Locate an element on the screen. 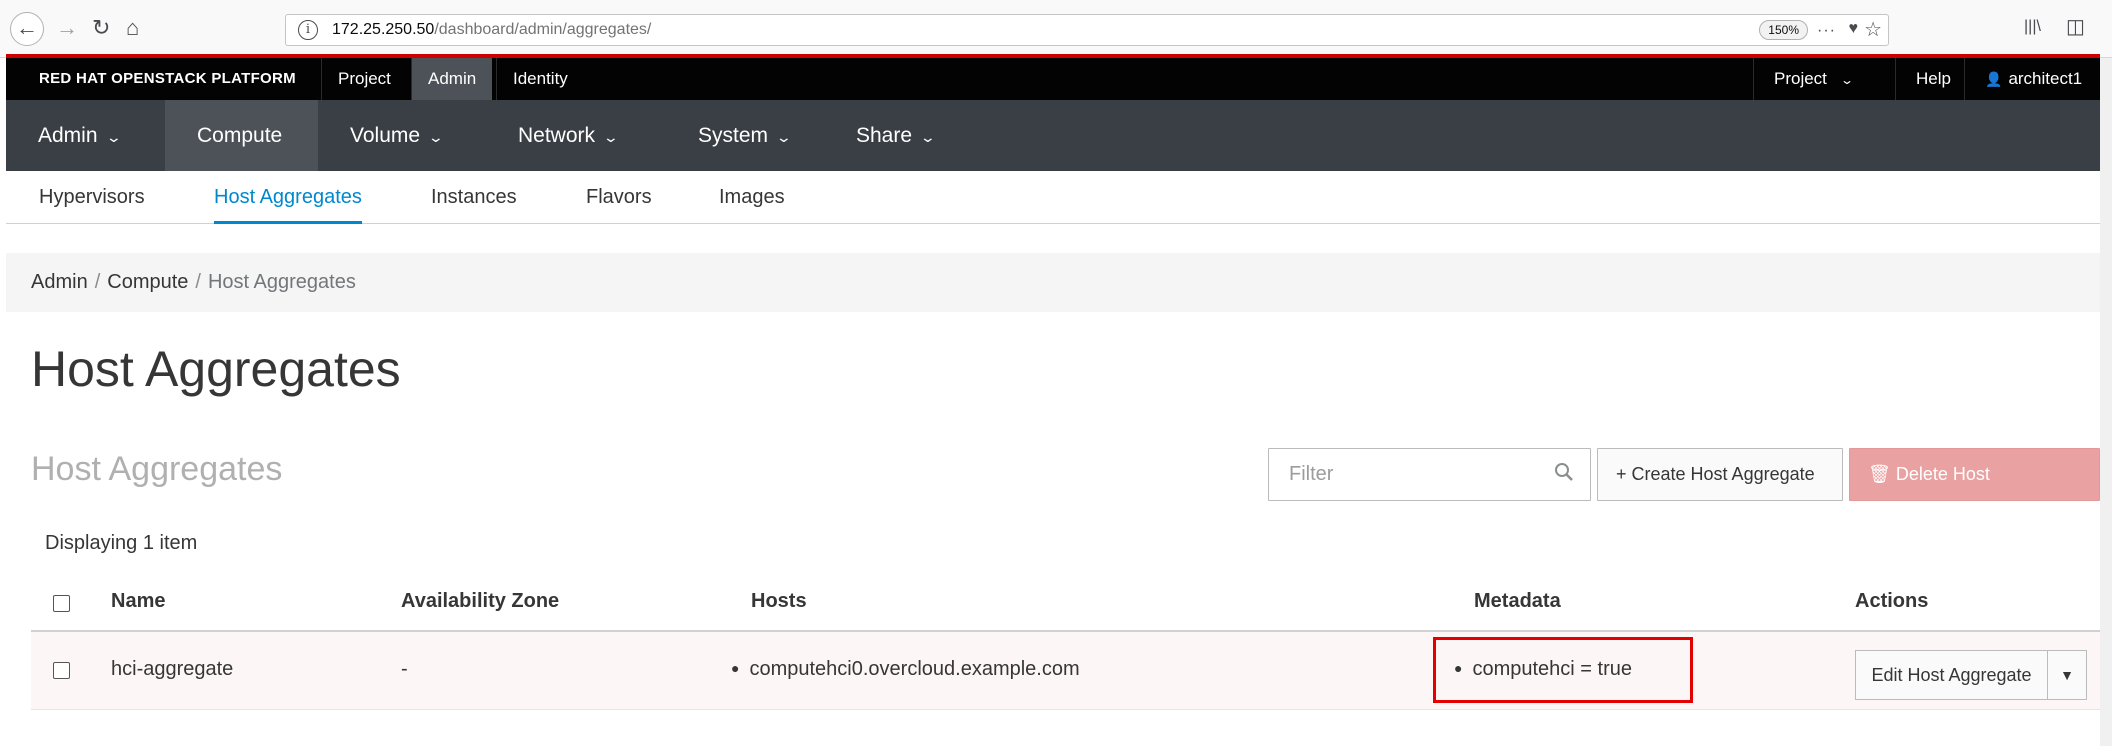  subnav-flavors: Flavors is located at coordinates (619, 197).